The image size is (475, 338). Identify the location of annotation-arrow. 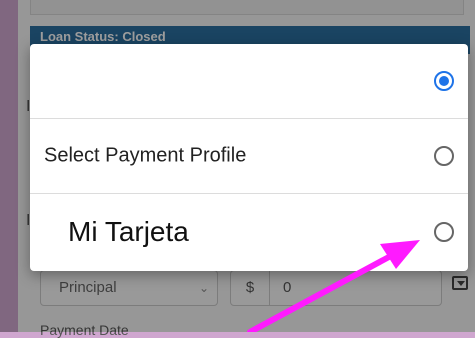
(333, 286).